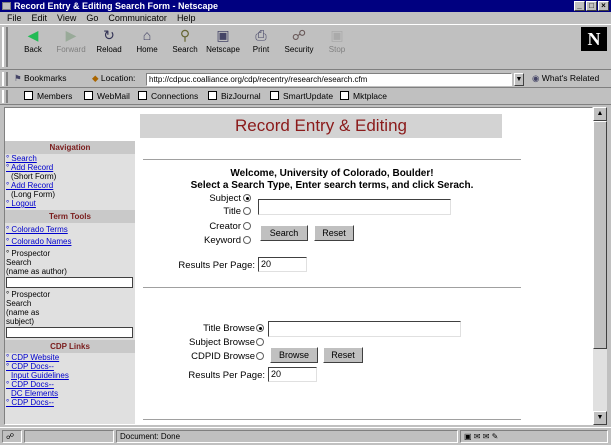  I want to click on personal-connections: Connections, so click(168, 96).